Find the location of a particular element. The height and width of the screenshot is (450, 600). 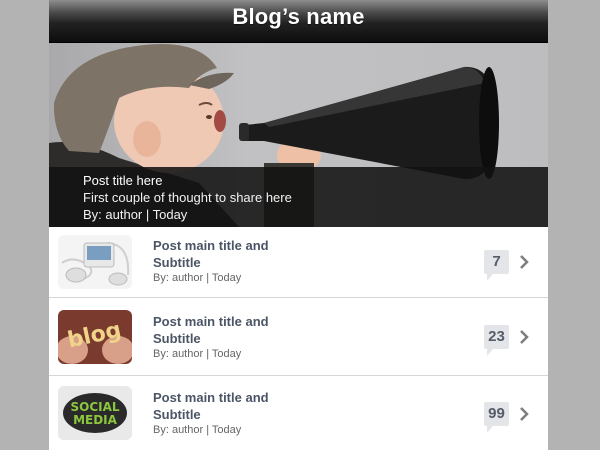

svg-text: MEDIA is located at coordinates (95, 420).